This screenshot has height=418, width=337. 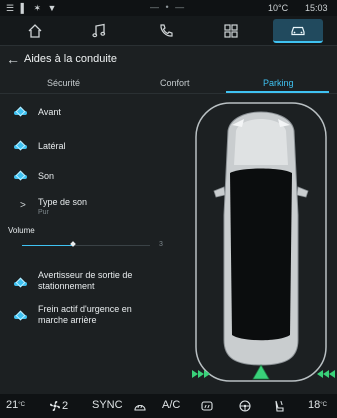 I want to click on status-center-indicator: — • —, so click(x=168, y=7).